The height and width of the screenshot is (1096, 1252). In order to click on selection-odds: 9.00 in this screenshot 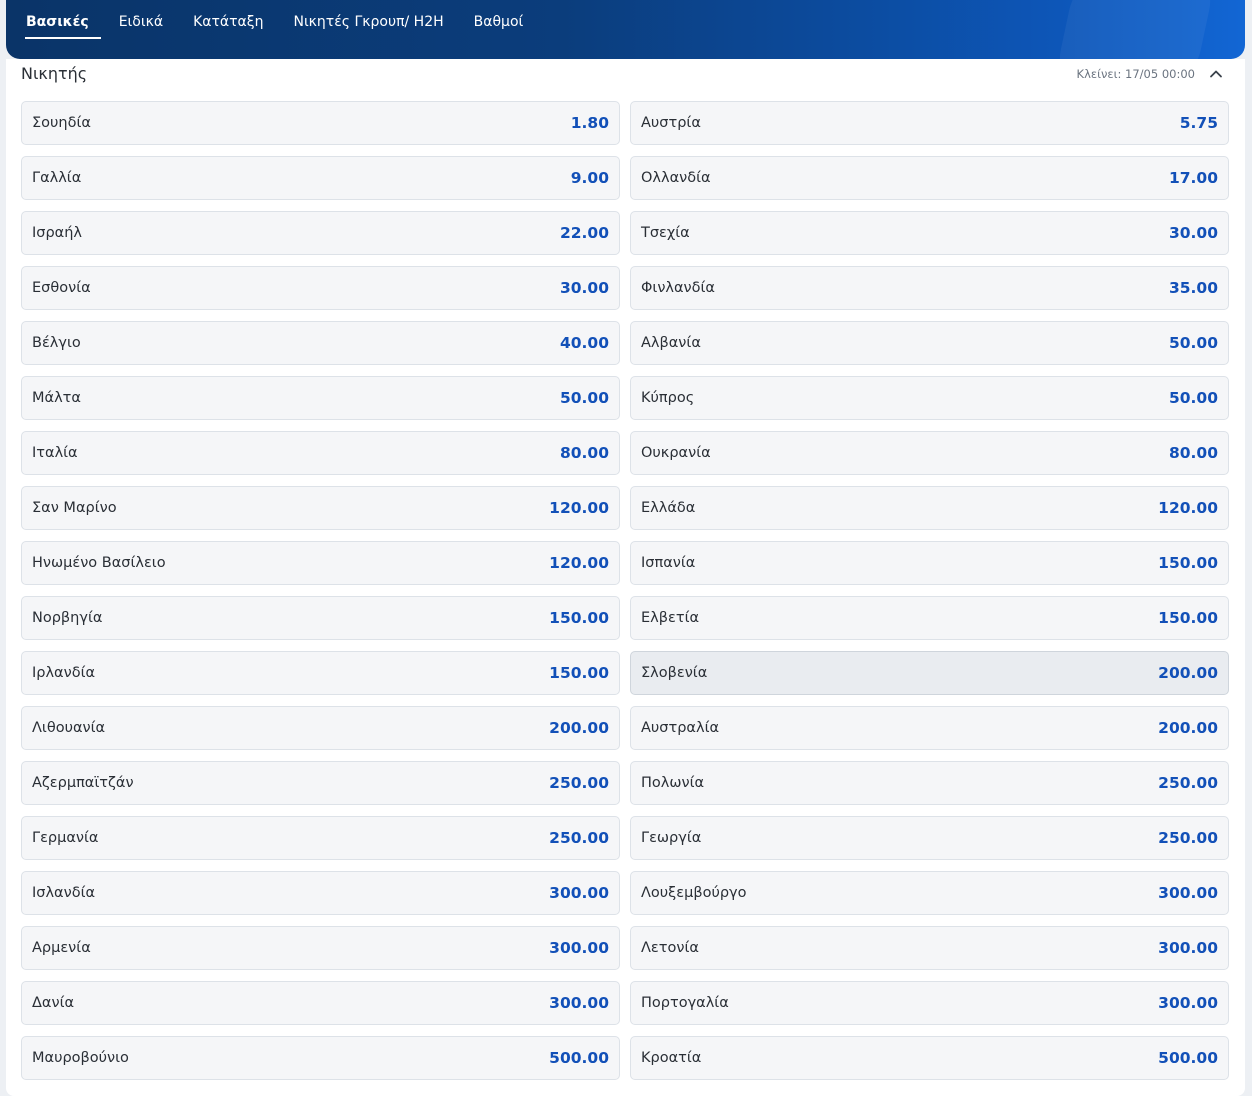, I will do `click(589, 178)`.